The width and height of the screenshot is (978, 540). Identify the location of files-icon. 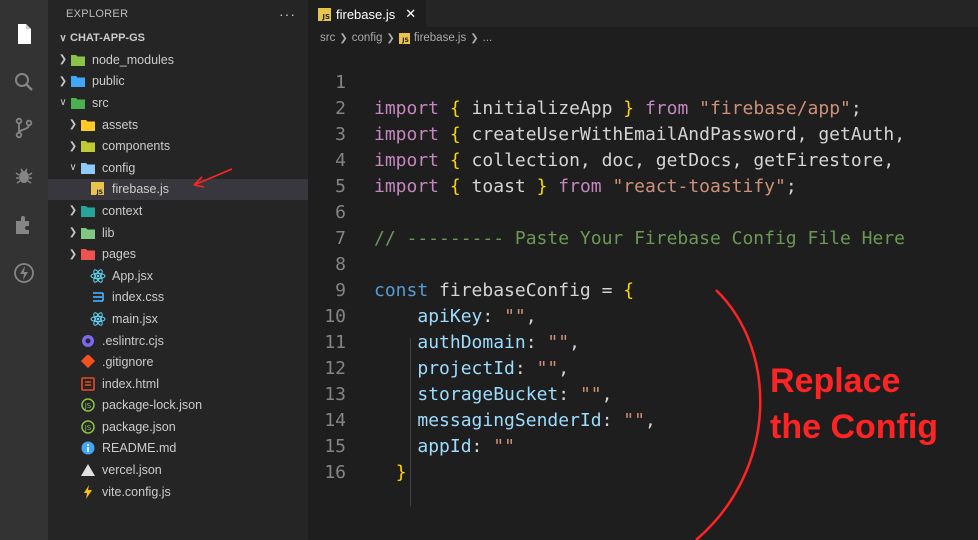
(24, 34).